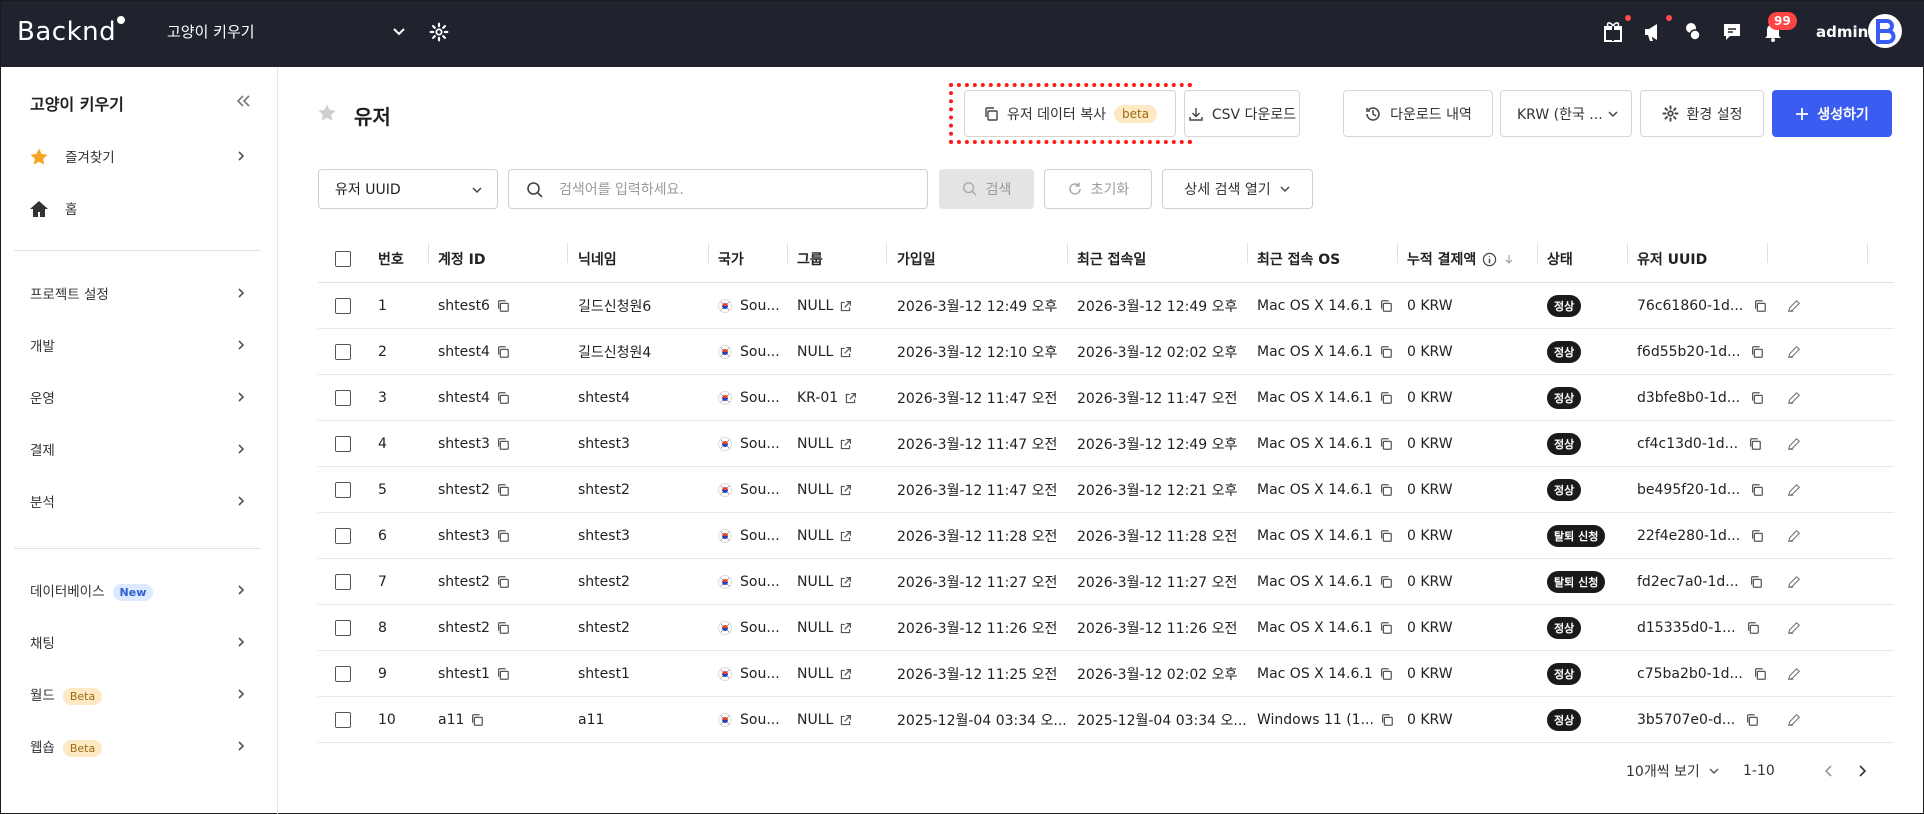 Image resolution: width=1924 pixels, height=814 pixels. What do you see at coordinates (1702, 113) in the screenshot?
I see `environment-settings-button: 환경 설정` at bounding box center [1702, 113].